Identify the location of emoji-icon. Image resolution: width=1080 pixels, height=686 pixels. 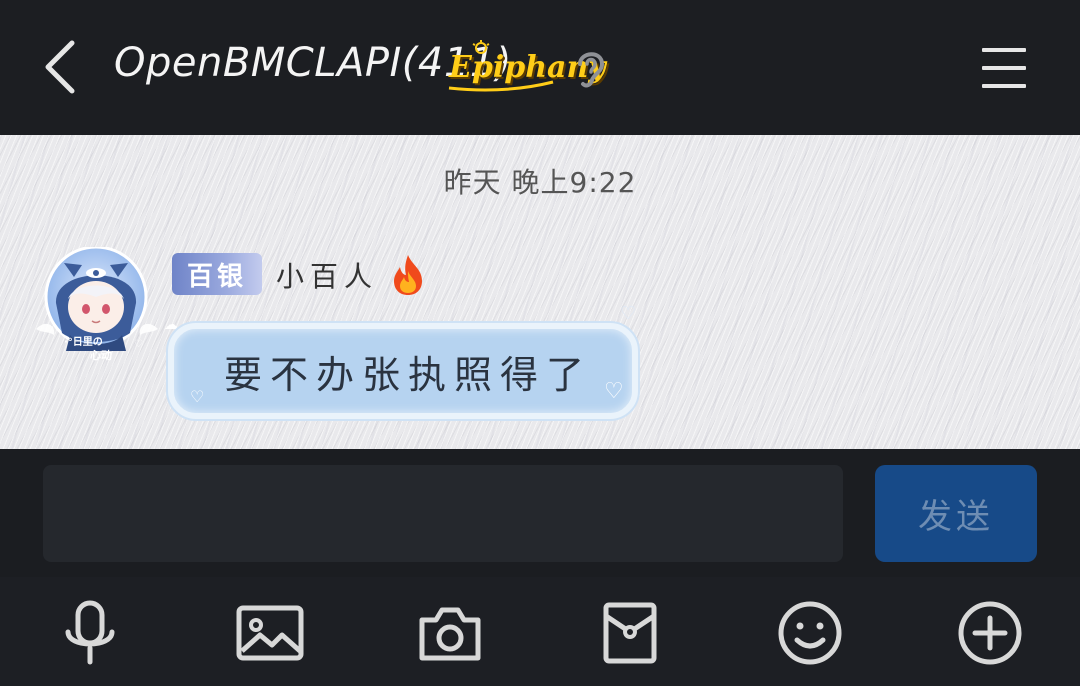
(810, 633).